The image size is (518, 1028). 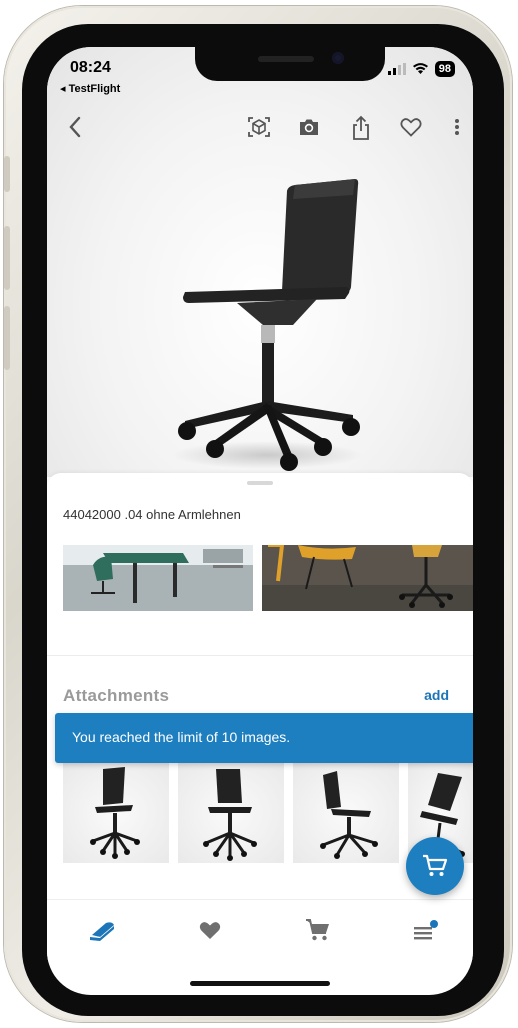 I want to click on tab-catalog, so click(x=102, y=930).